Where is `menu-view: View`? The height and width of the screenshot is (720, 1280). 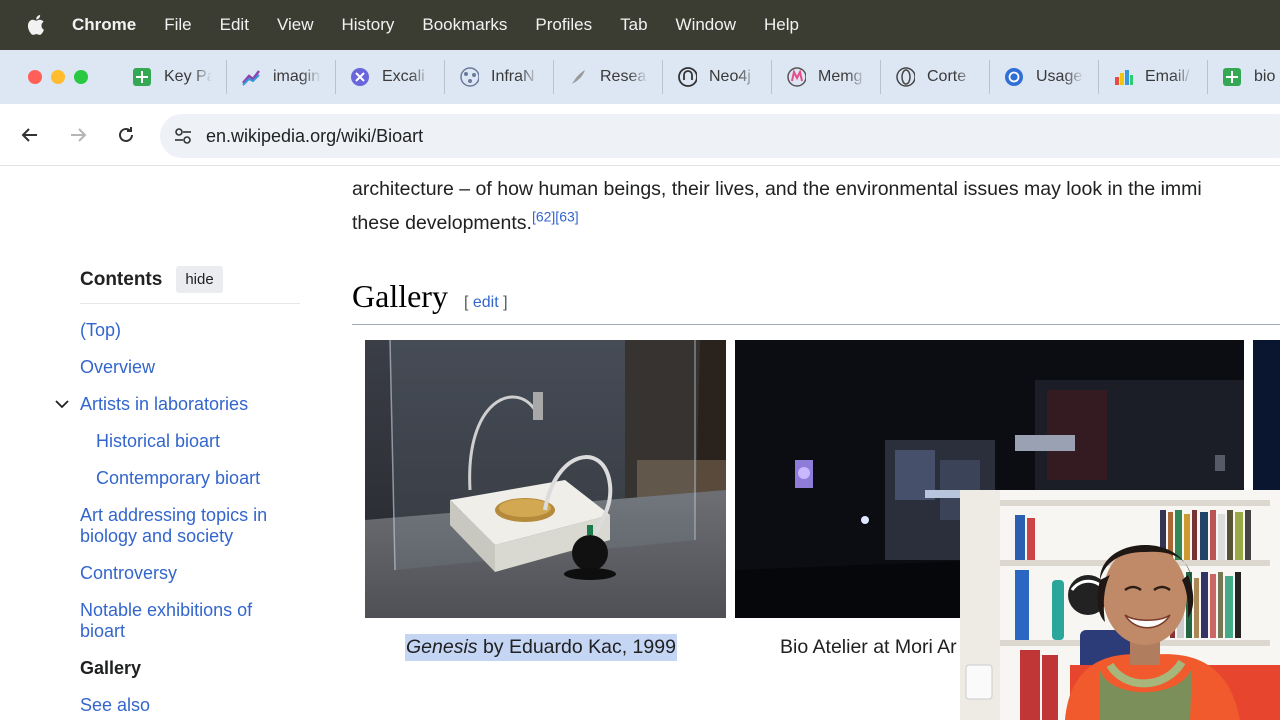 menu-view: View is located at coordinates (295, 25).